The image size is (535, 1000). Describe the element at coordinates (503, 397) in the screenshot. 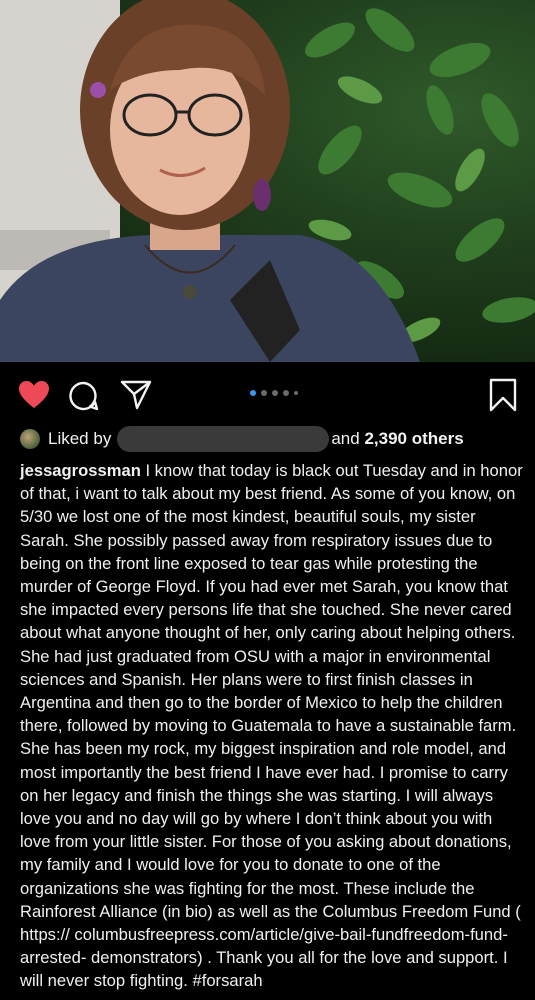

I see `bookmark-icon` at that location.